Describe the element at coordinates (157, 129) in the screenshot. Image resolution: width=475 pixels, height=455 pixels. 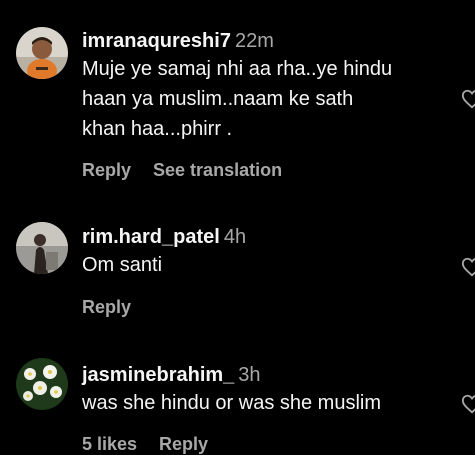
I see `comment-line: khan haa...phirr .` at that location.